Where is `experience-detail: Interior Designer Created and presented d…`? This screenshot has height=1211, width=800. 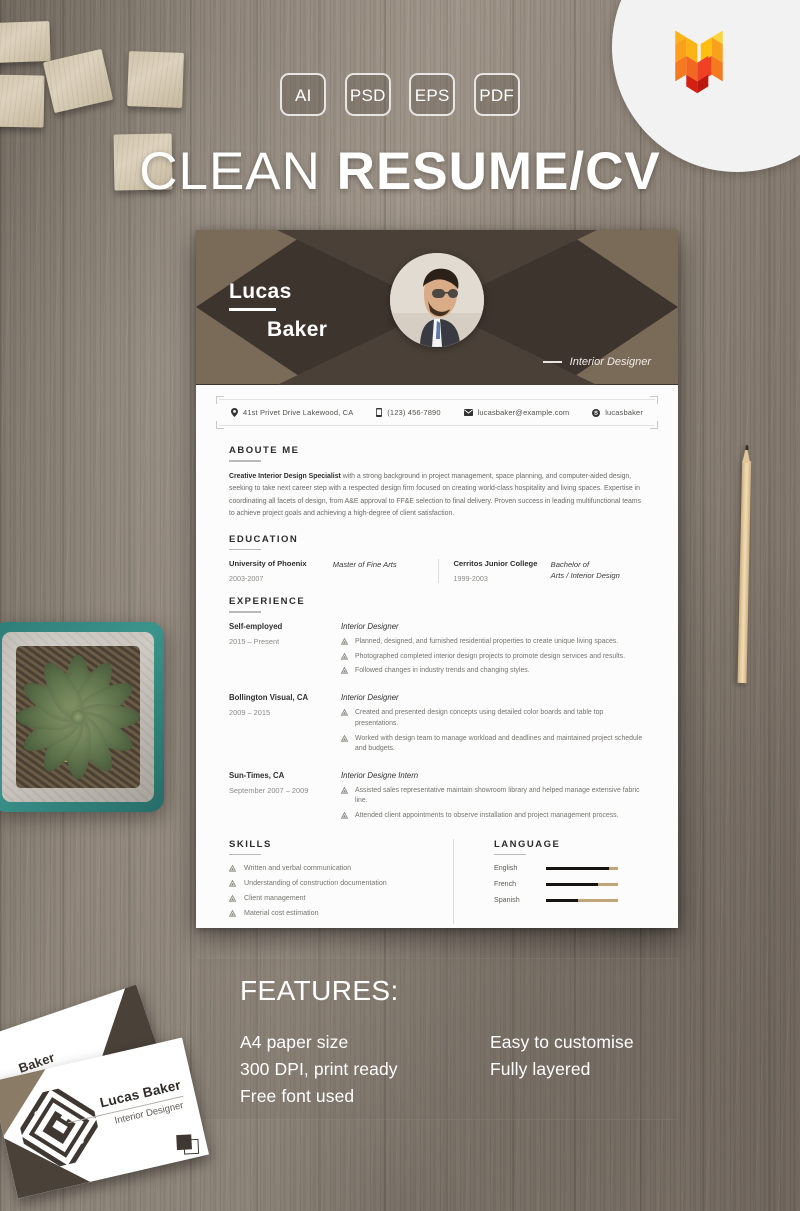
experience-detail: Interior Designer Created and presented d… is located at coordinates (493, 725).